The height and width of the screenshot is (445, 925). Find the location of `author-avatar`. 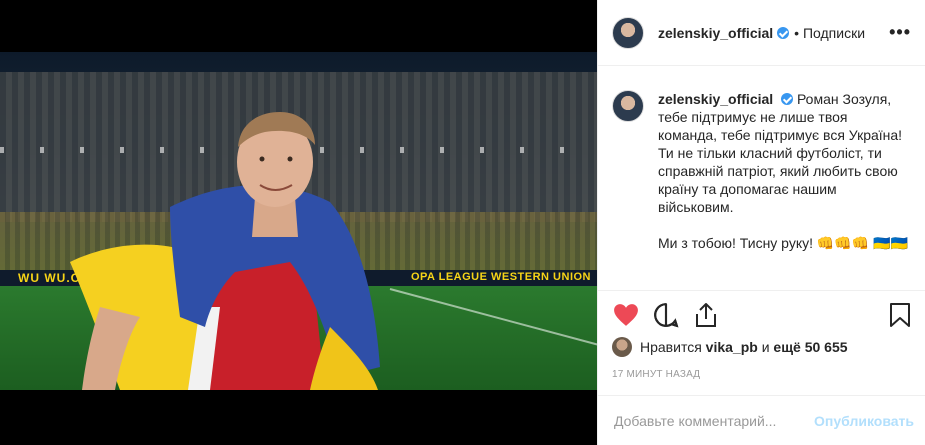

author-avatar is located at coordinates (628, 32).